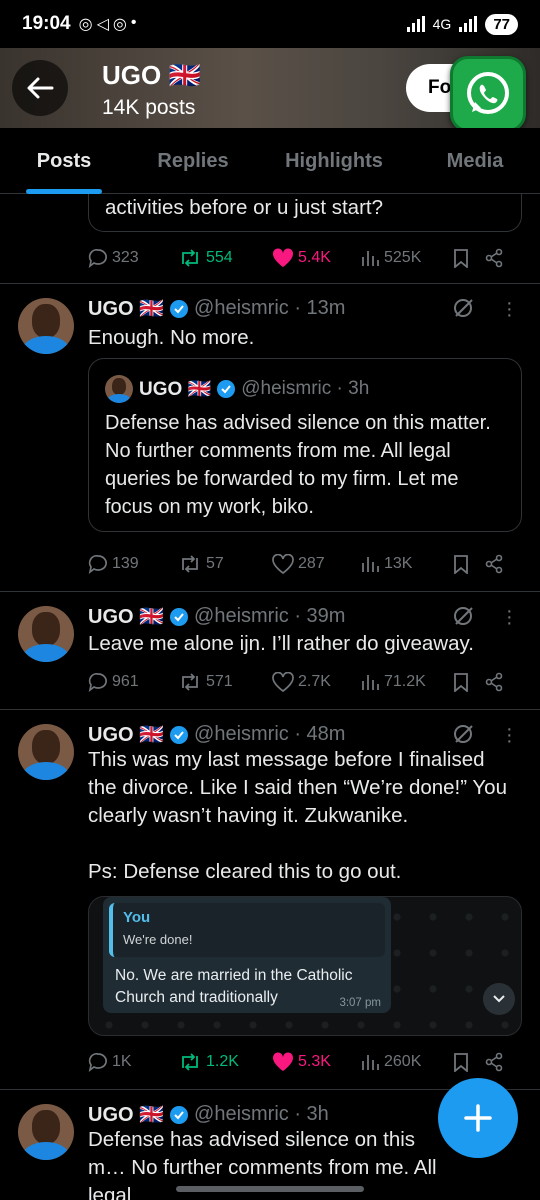 This screenshot has width=540, height=1200. Describe the element at coordinates (283, 682) in the screenshot. I see `heart-outline-icon` at that location.